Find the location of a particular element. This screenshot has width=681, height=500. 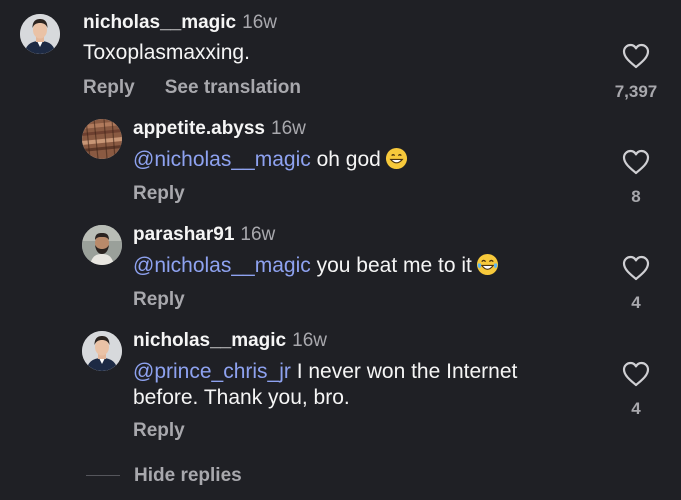

comment-actions: Reply See translation is located at coordinates (192, 88).